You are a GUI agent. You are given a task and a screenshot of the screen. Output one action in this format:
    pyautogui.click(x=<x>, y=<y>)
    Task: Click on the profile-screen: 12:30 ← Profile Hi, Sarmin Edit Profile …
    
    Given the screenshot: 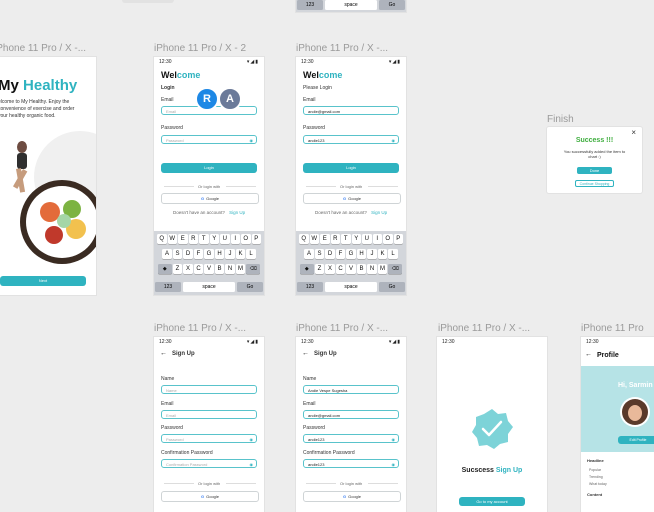 What is the action you would take?
    pyautogui.click(x=617, y=424)
    